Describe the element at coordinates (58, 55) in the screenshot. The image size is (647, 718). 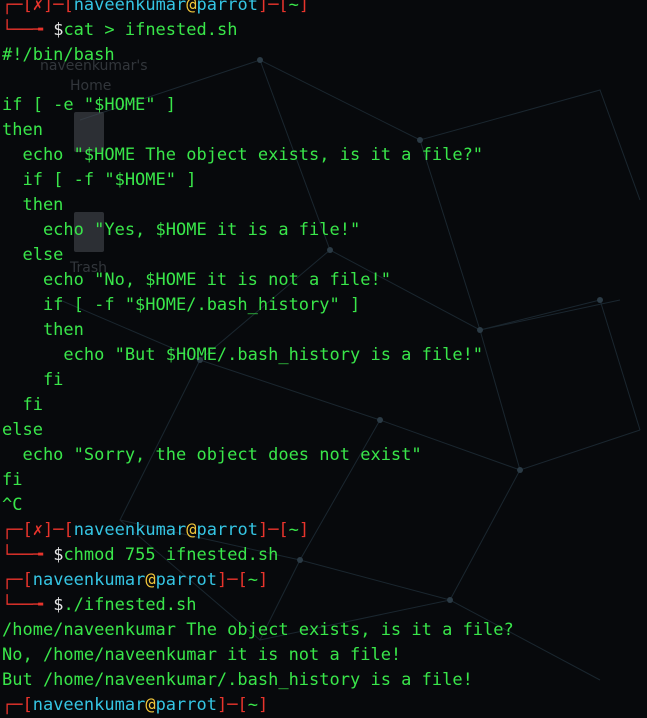
I see `script-line: #!/bin/bash` at that location.